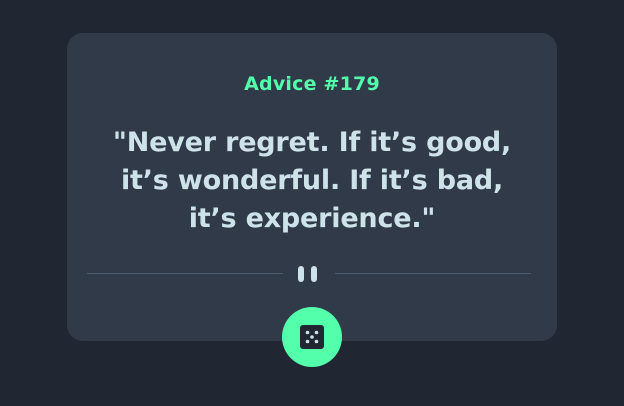 Image resolution: width=624 pixels, height=406 pixels. I want to click on pause-bar-left, so click(301, 274).